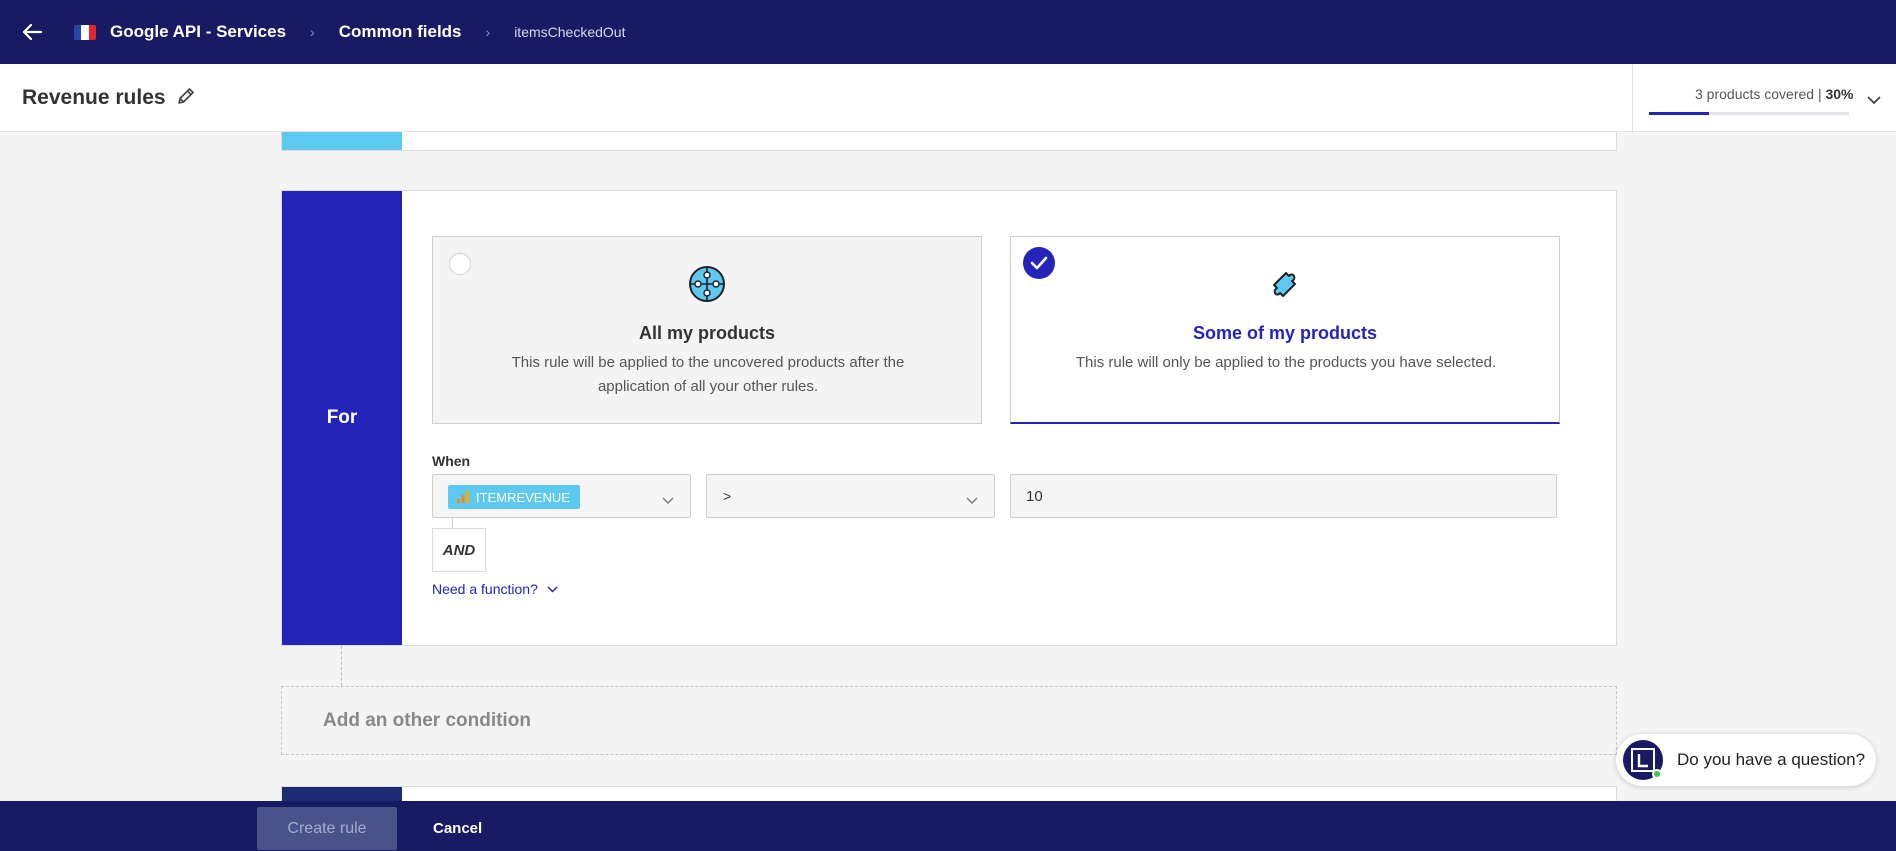  I want to click on previous-card-side, so click(342, 141).